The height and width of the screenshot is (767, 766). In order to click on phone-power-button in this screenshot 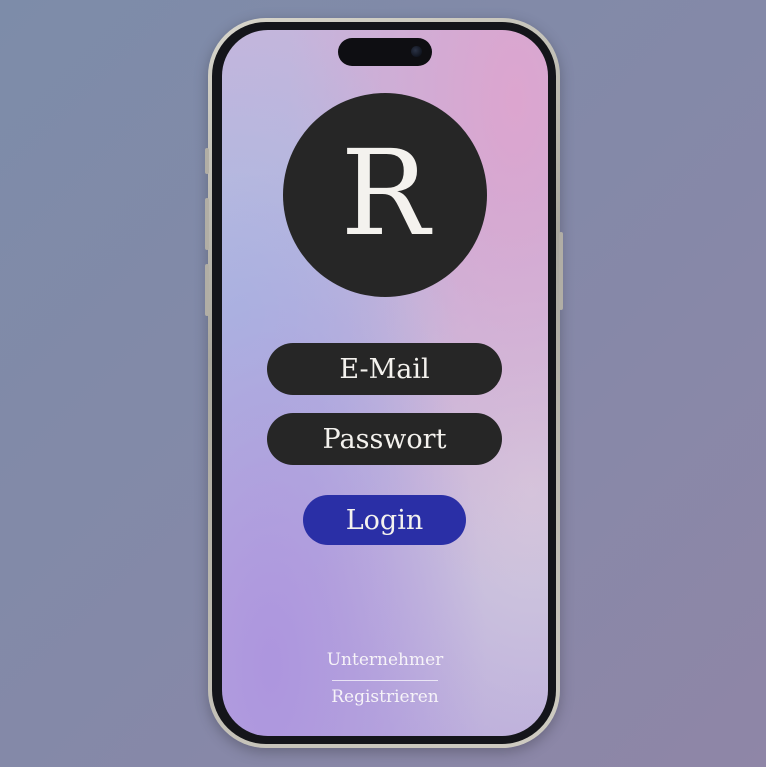, I will do `click(561, 271)`.